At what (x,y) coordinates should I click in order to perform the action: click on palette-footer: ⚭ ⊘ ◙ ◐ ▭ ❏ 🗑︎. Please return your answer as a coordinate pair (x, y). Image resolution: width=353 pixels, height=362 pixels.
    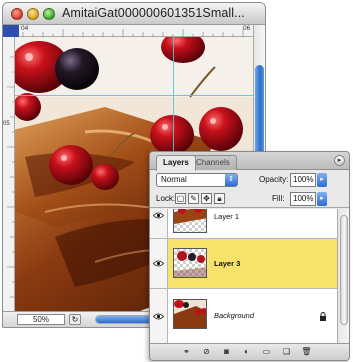
    Looking at the image, I should click on (249, 351).